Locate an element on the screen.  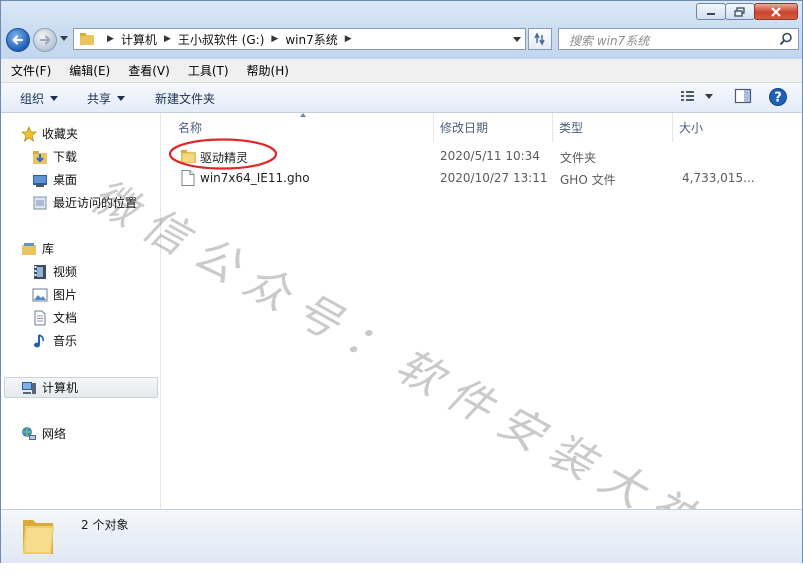
music-note-icon is located at coordinates (40, 341).